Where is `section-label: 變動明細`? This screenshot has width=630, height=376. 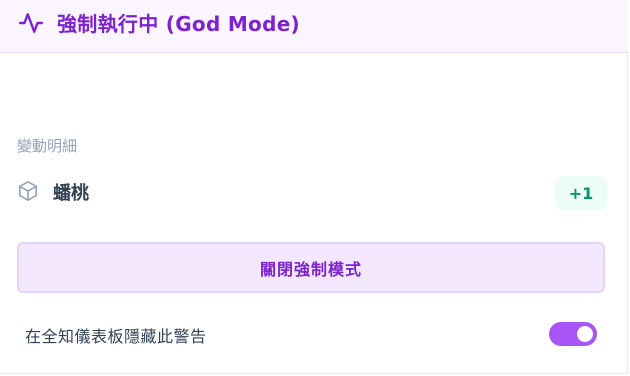 section-label: 變動明細 is located at coordinates (47, 146).